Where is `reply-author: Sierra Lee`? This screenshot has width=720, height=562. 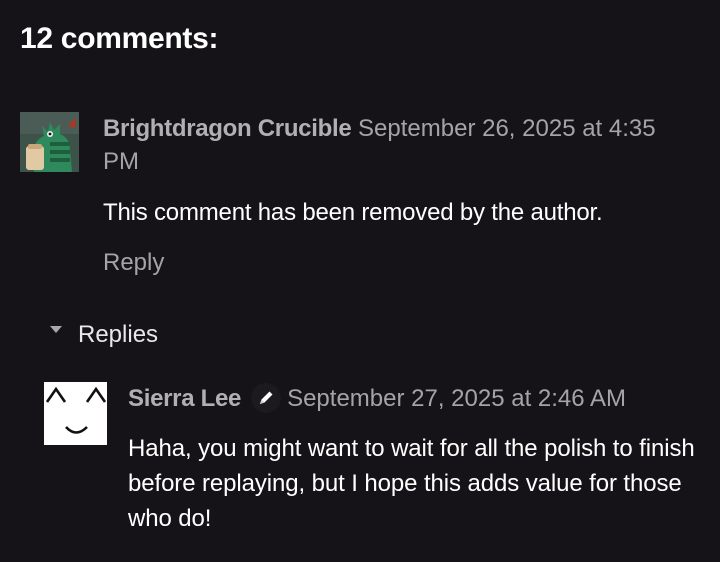 reply-author: Sierra Lee is located at coordinates (184, 398).